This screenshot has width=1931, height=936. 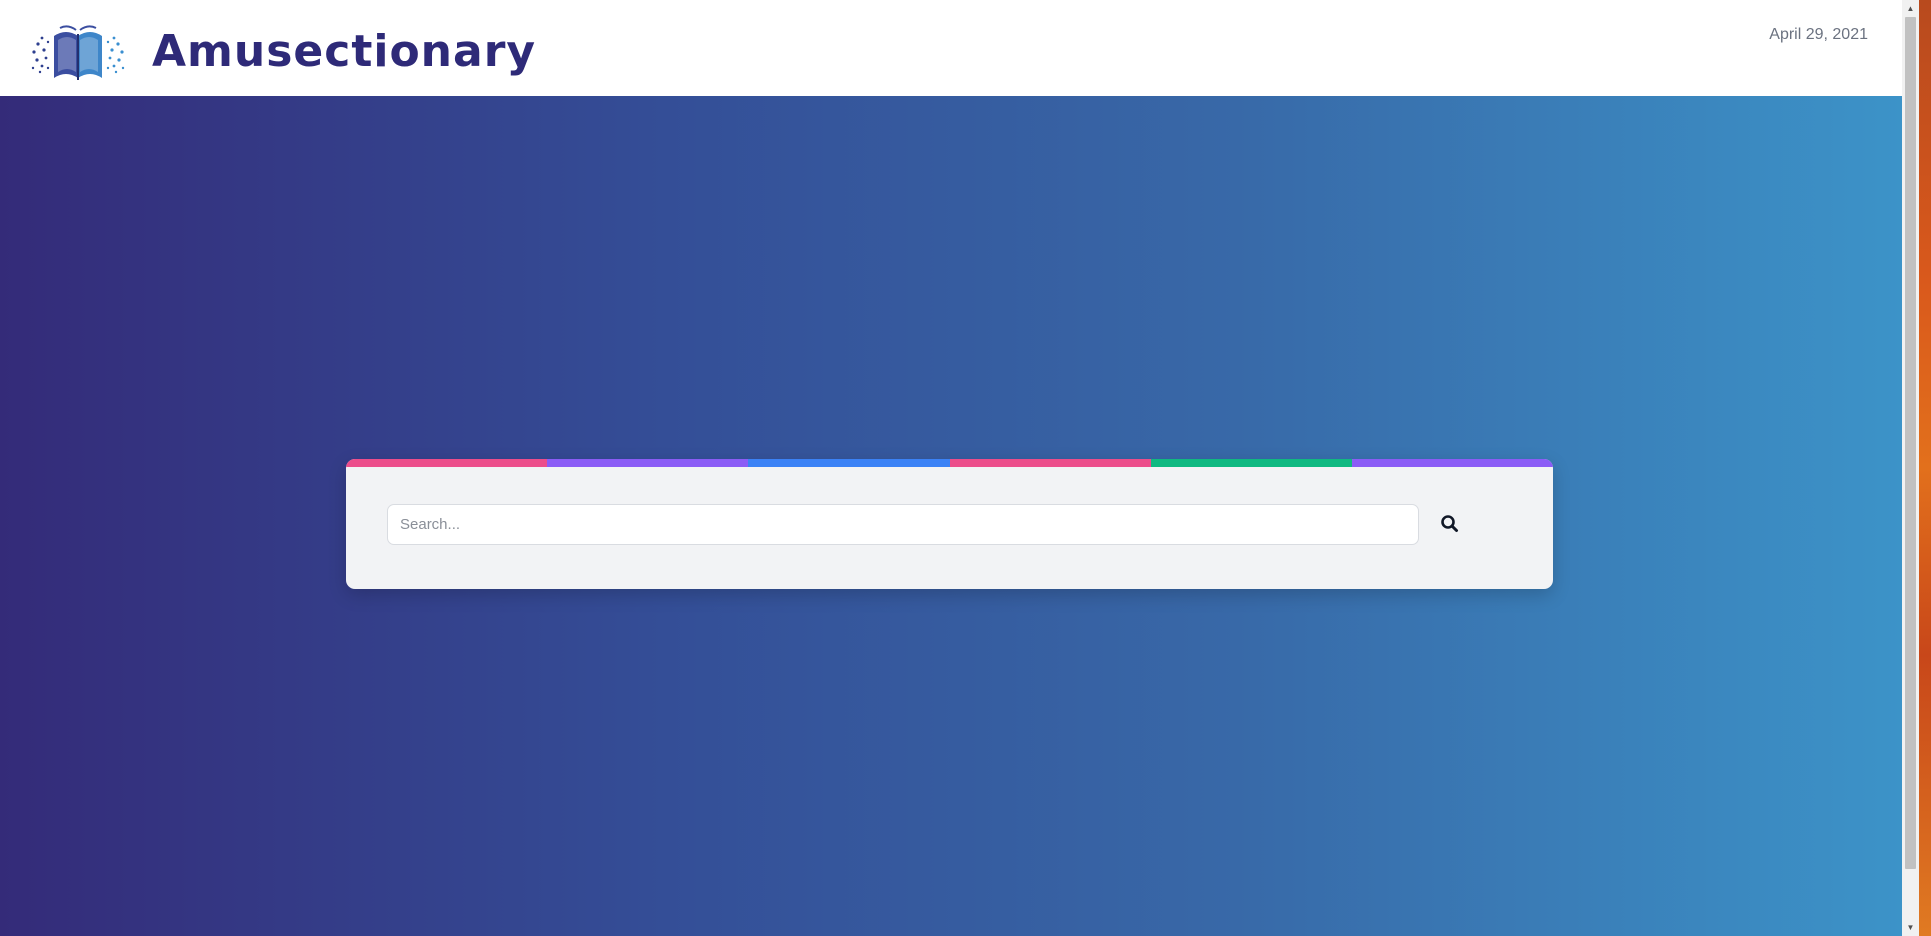 I want to click on site-header: Amusectionary April 29, 2021, so click(x=951, y=48).